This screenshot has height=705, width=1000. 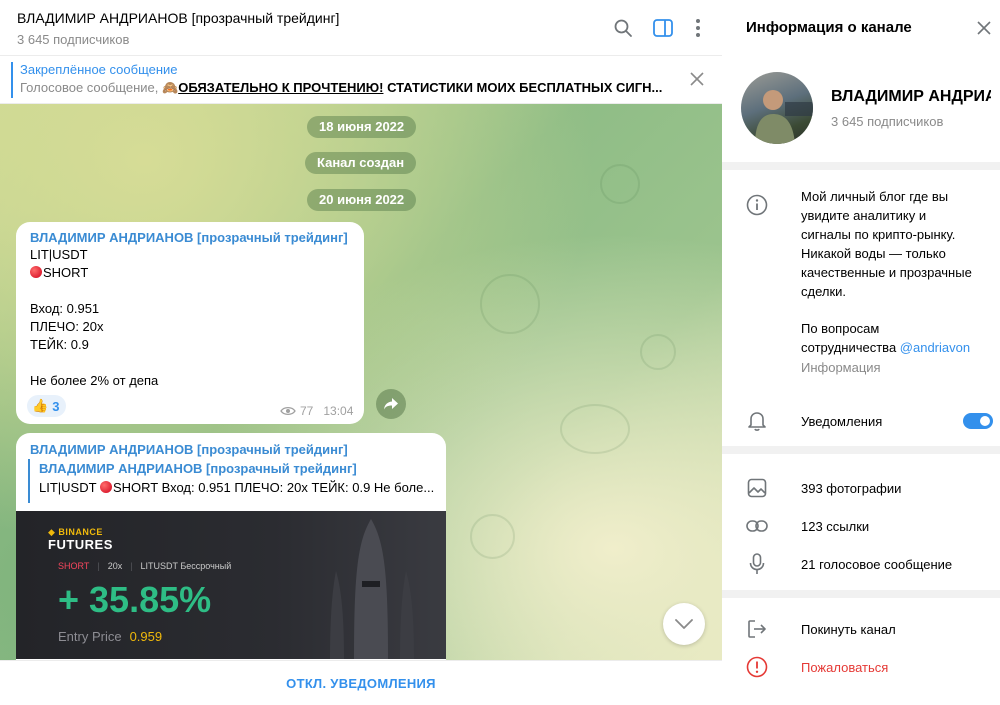 I want to click on reaction-thumbs-up: 👍 3, so click(x=47, y=406).